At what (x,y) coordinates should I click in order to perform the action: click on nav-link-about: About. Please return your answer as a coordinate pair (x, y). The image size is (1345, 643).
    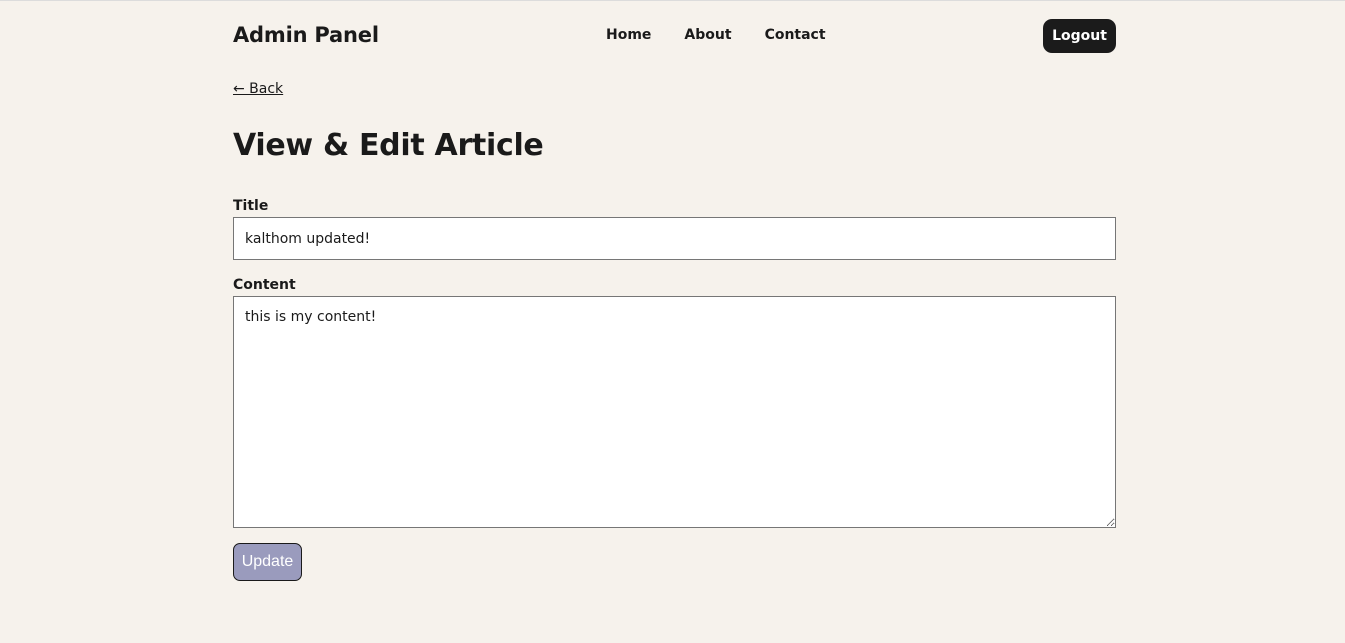
    Looking at the image, I should click on (707, 35).